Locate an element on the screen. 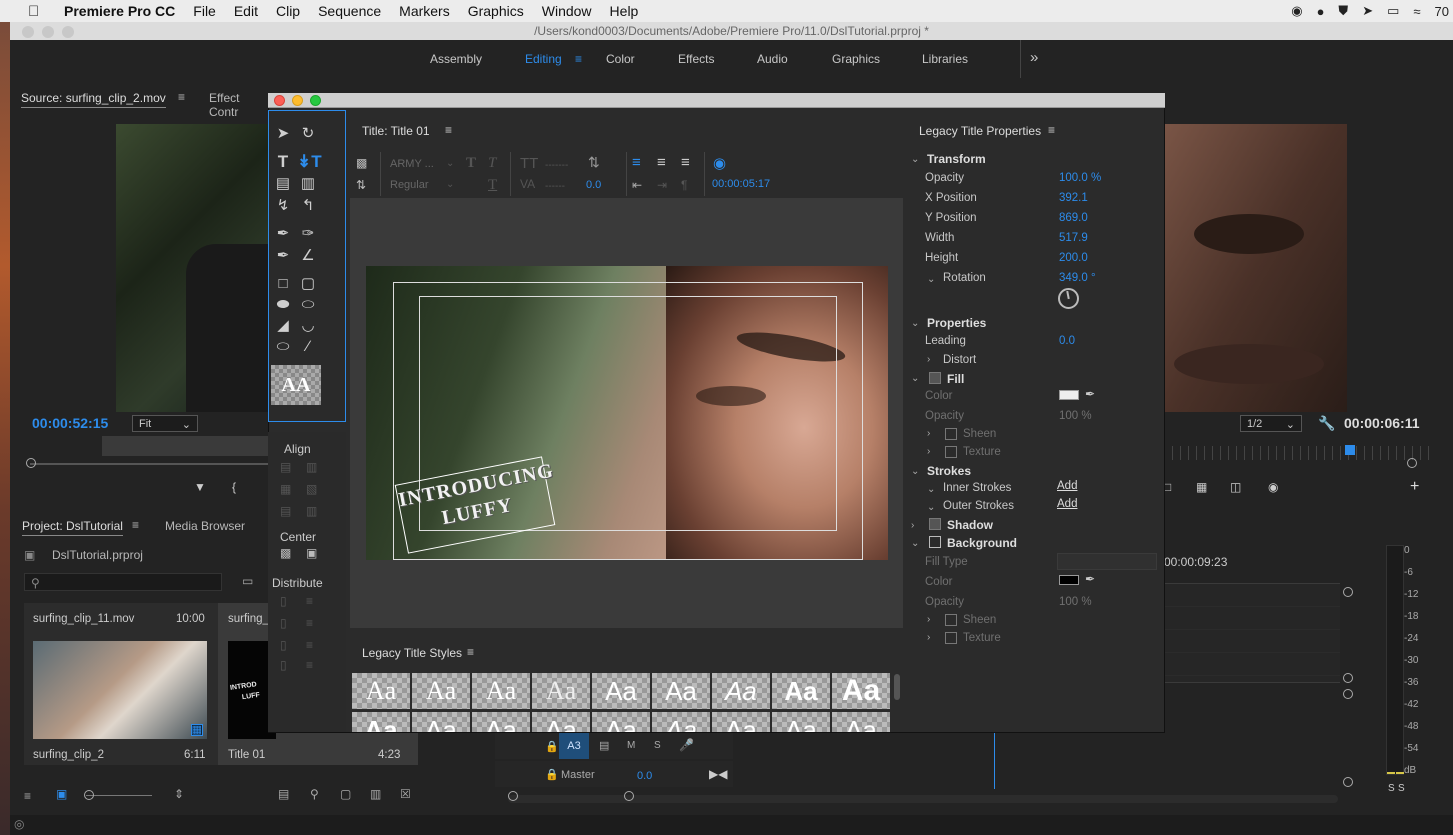 The height and width of the screenshot is (835, 1453). bg-sheen-checkbox is located at coordinates (951, 620).